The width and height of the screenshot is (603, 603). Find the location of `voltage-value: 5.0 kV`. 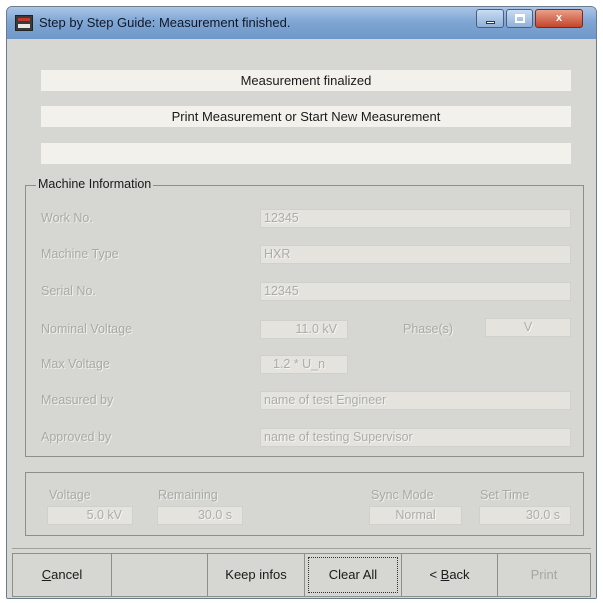

voltage-value: 5.0 kV is located at coordinates (90, 515).